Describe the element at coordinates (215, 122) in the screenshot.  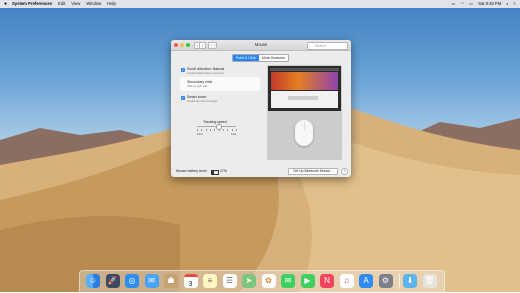
I see `tracking-speed-label: Tracking speed` at that location.